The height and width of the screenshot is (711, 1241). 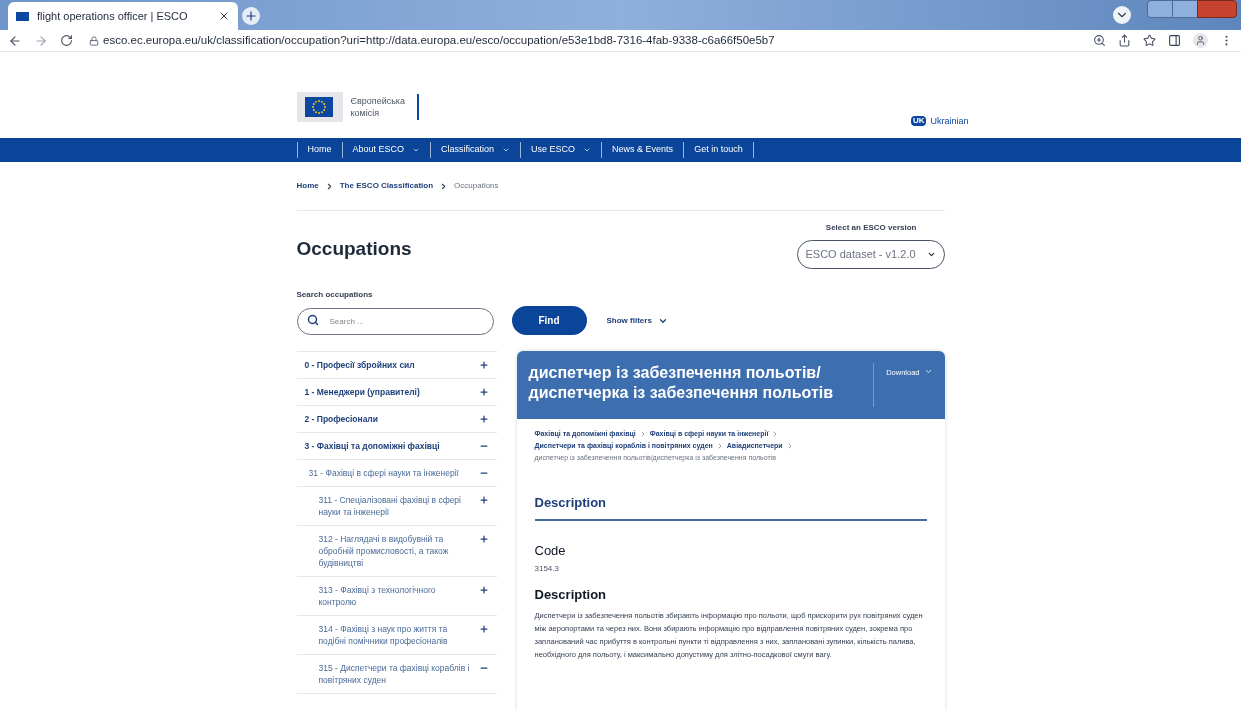 I want to click on search-icon, so click(x=312, y=320).